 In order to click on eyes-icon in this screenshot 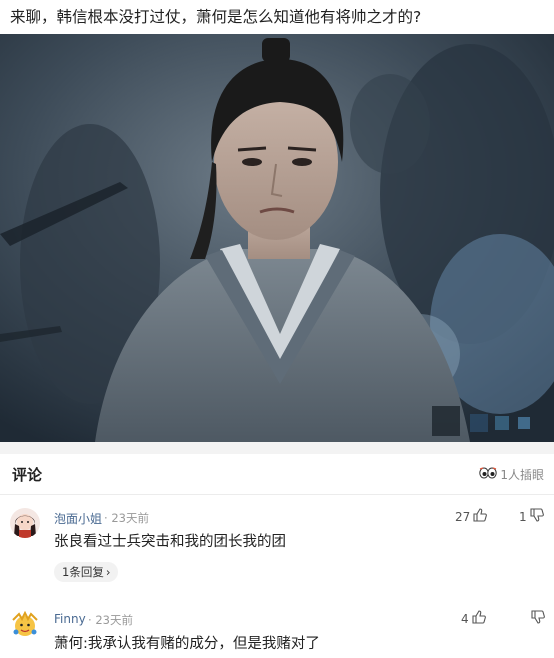, I will do `click(488, 474)`.